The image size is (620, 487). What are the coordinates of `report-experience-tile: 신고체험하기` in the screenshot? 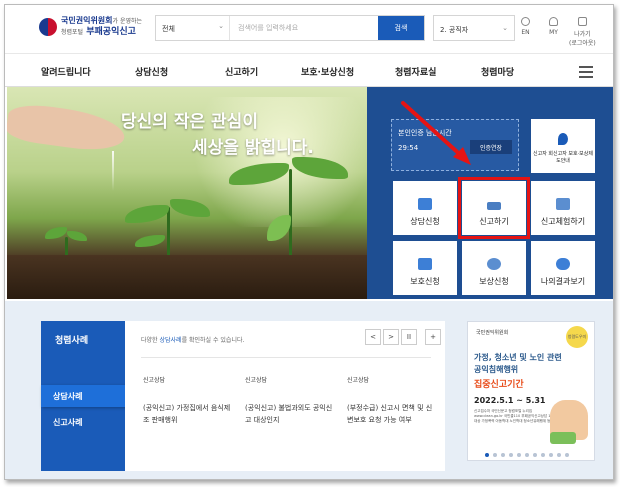 It's located at (563, 208).